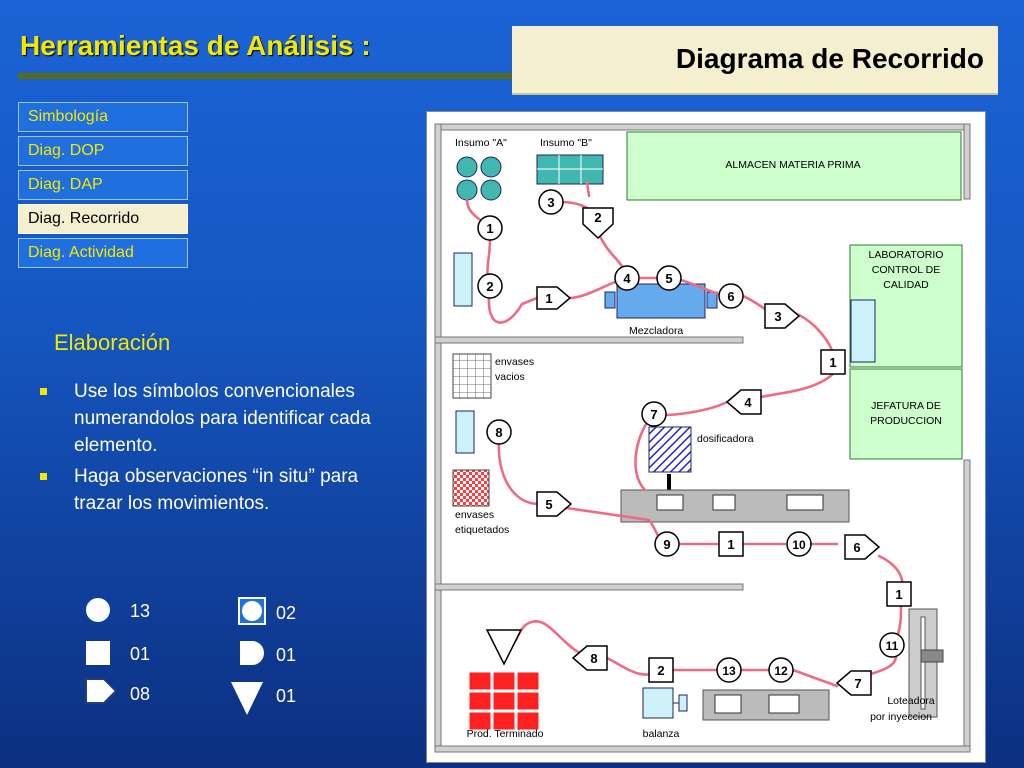  I want to click on inspection-2-marker: 2, so click(661, 670).